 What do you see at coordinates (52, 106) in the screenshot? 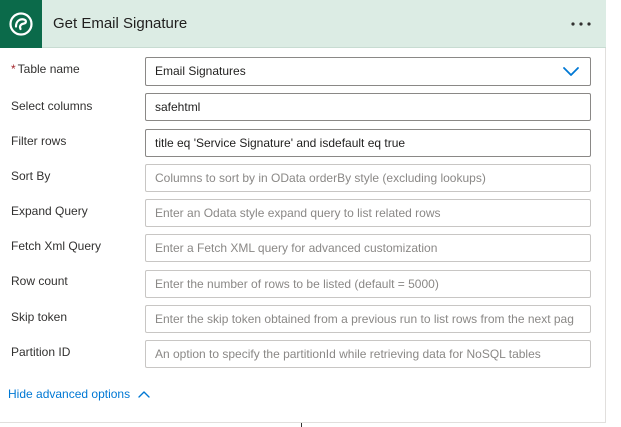
I see `select-columns-label: Select columns` at bounding box center [52, 106].